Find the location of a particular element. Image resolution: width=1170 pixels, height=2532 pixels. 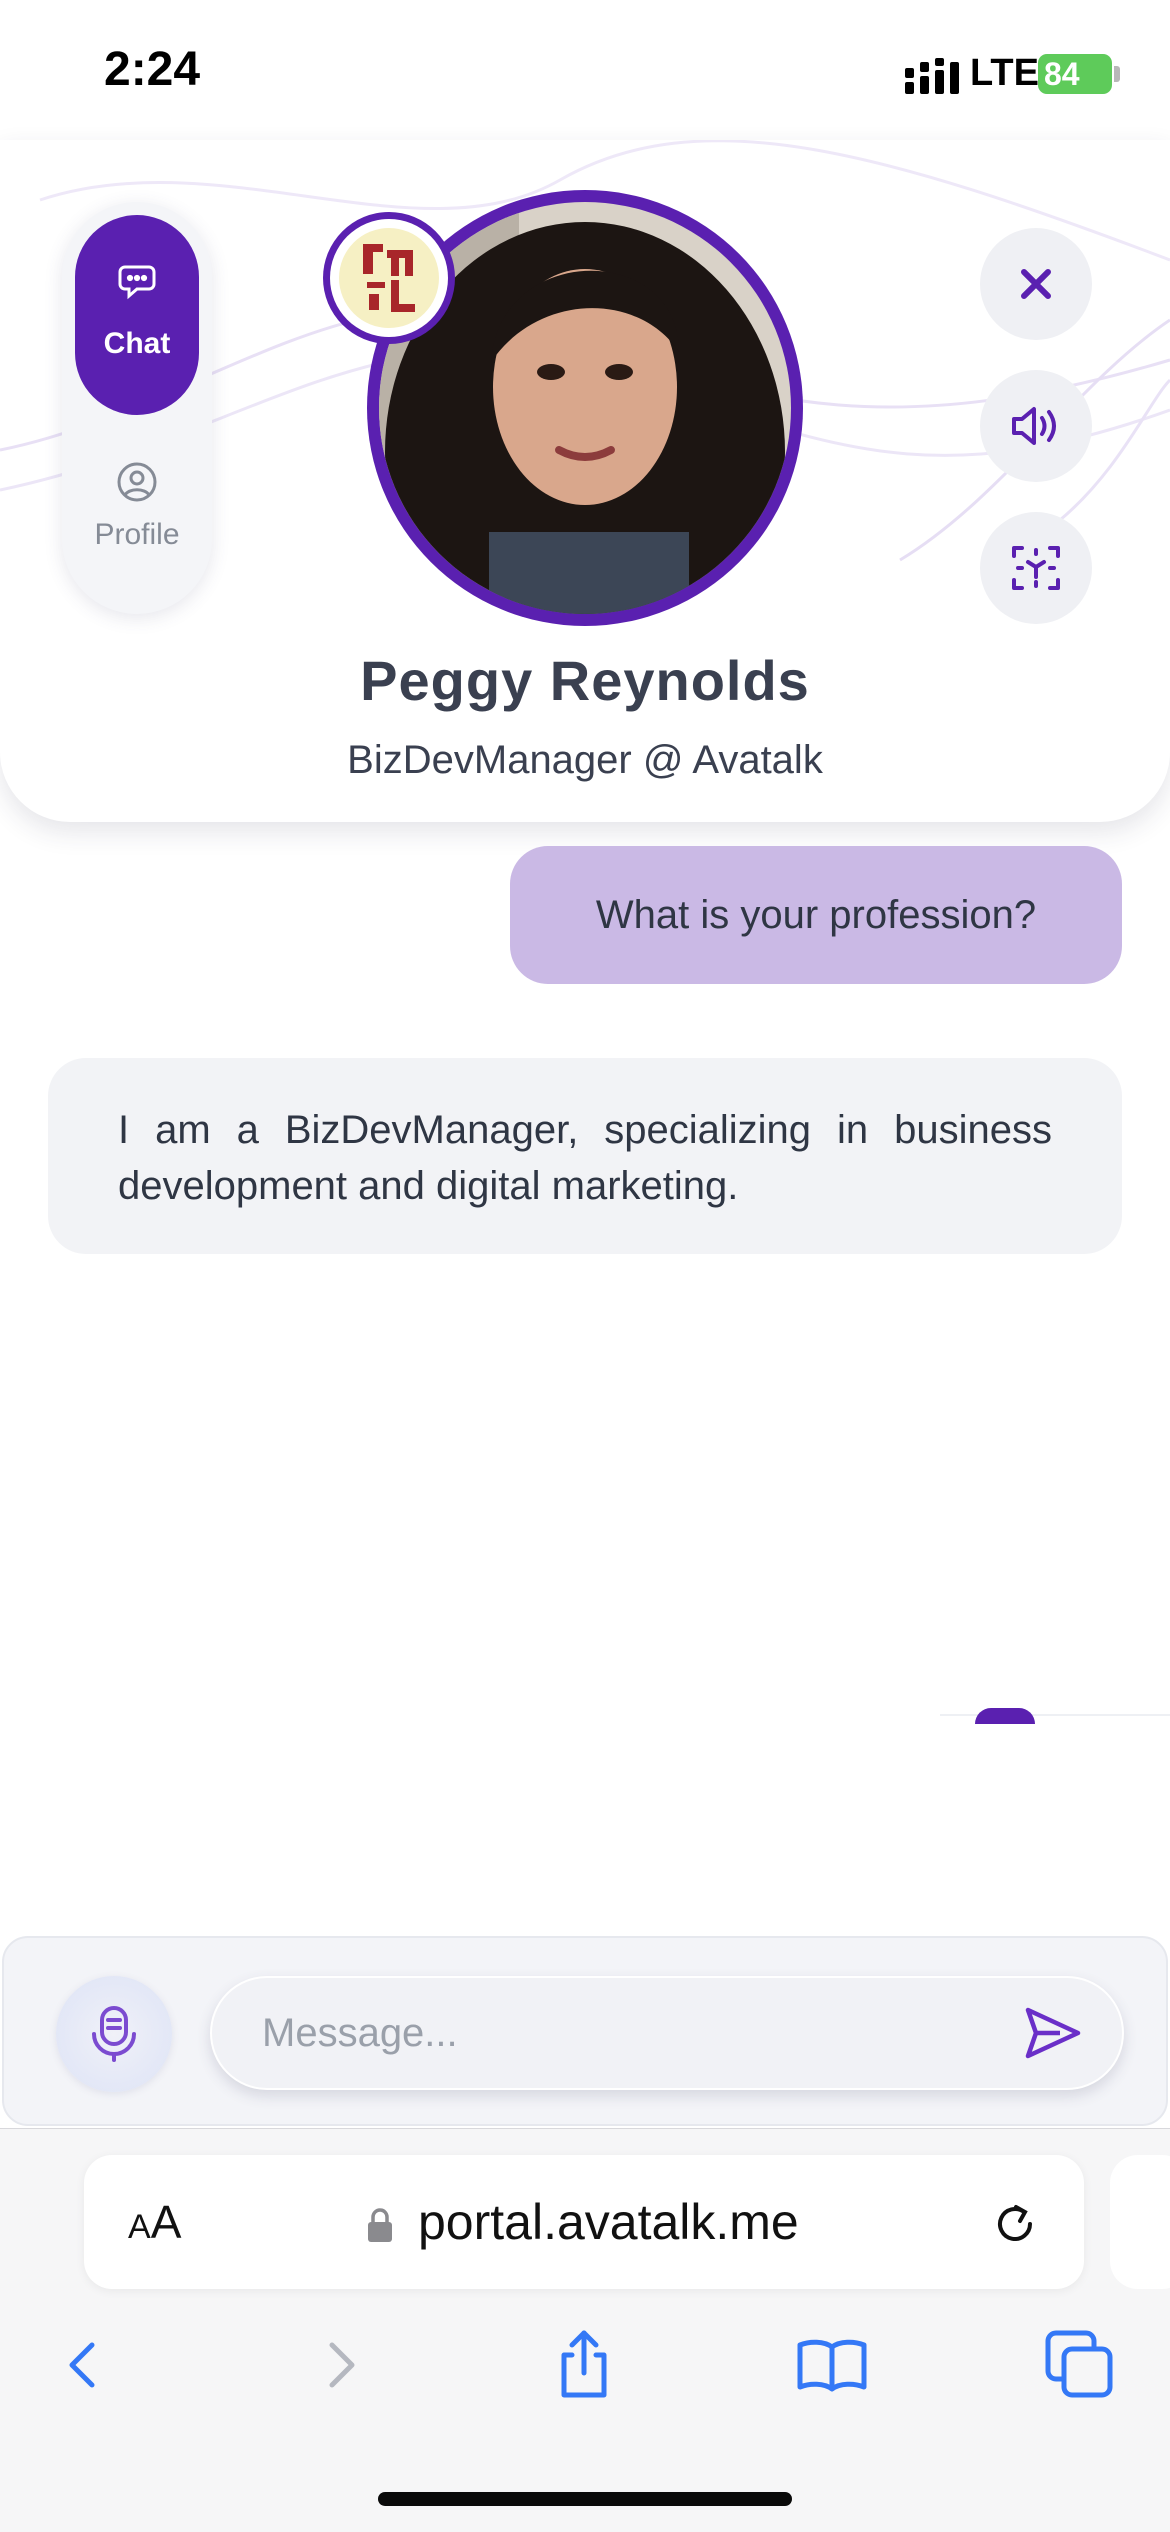

ar-cube-icon is located at coordinates (1036, 568).